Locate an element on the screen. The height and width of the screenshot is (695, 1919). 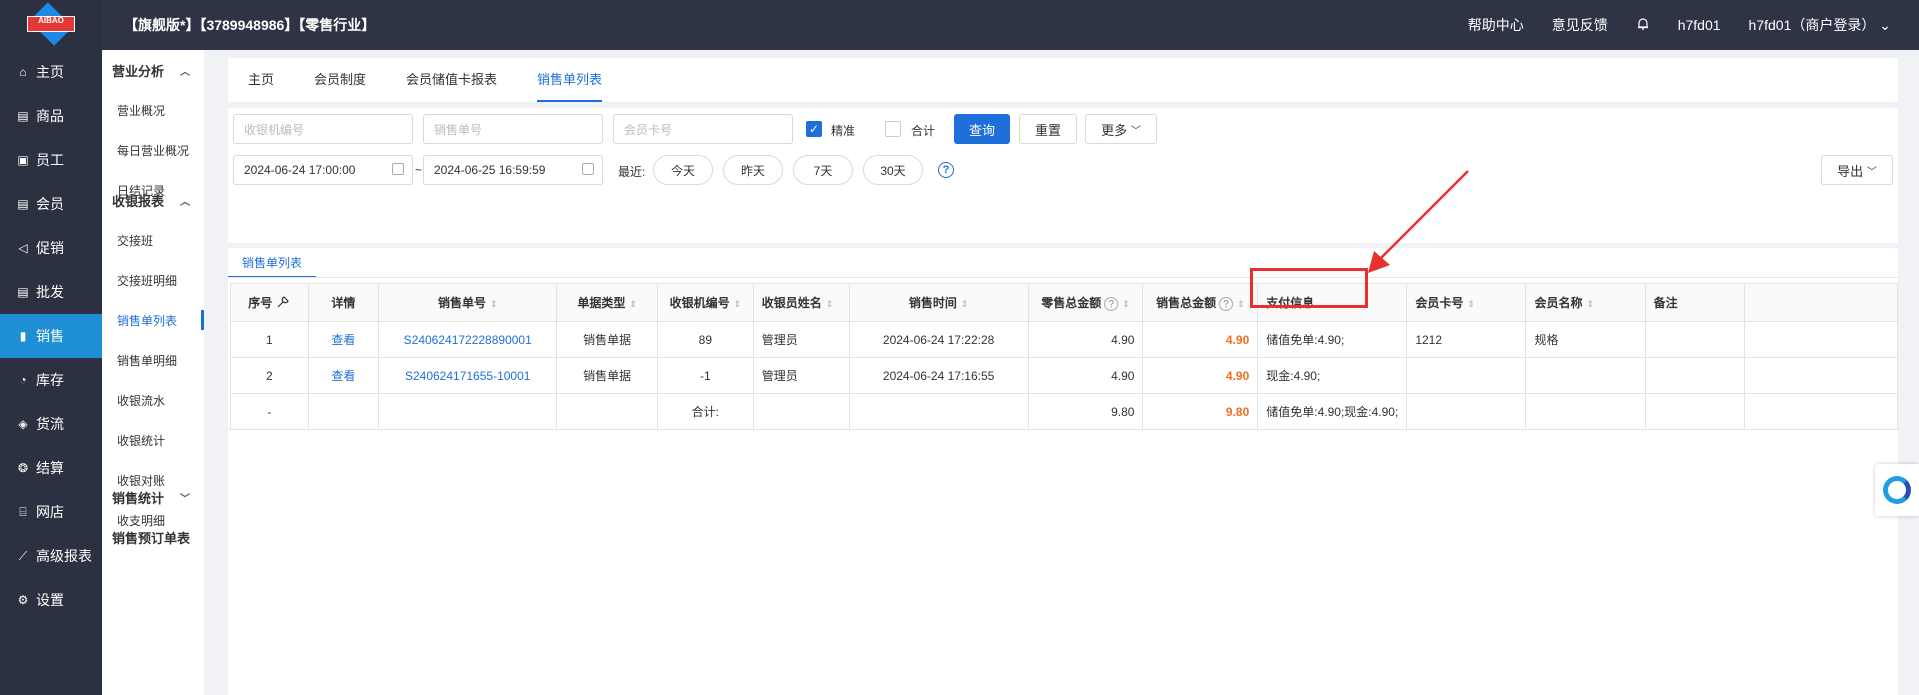
app-logo: AIBAO is located at coordinates (51, 25).